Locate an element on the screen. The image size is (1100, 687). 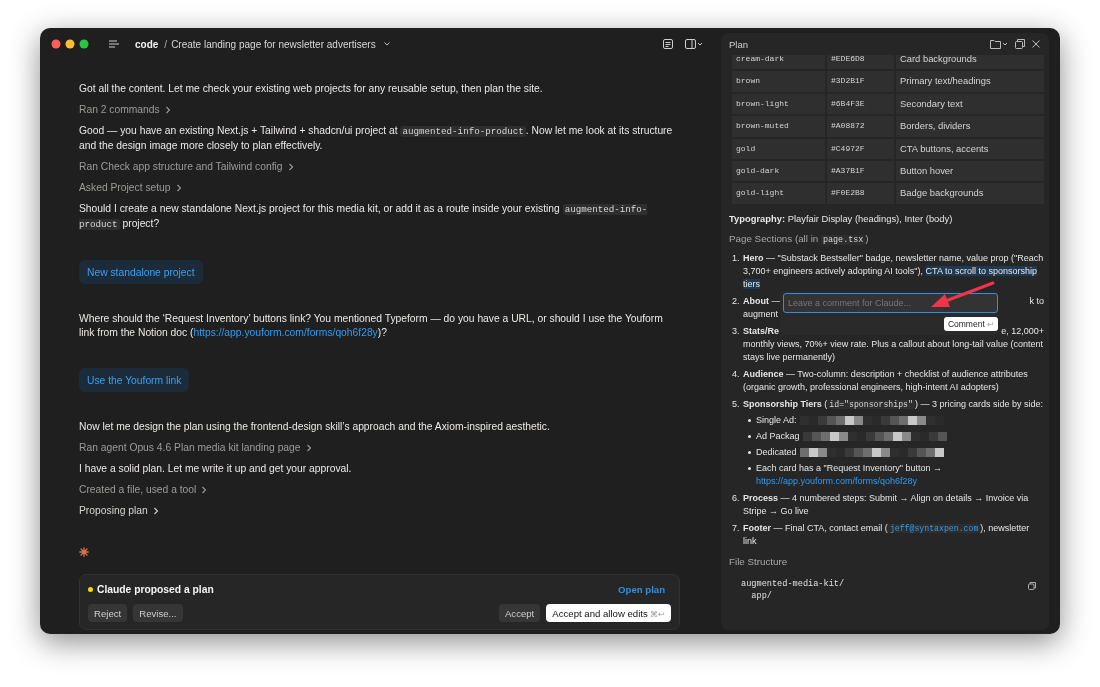
action-button: Accept is located at coordinates (519, 613).